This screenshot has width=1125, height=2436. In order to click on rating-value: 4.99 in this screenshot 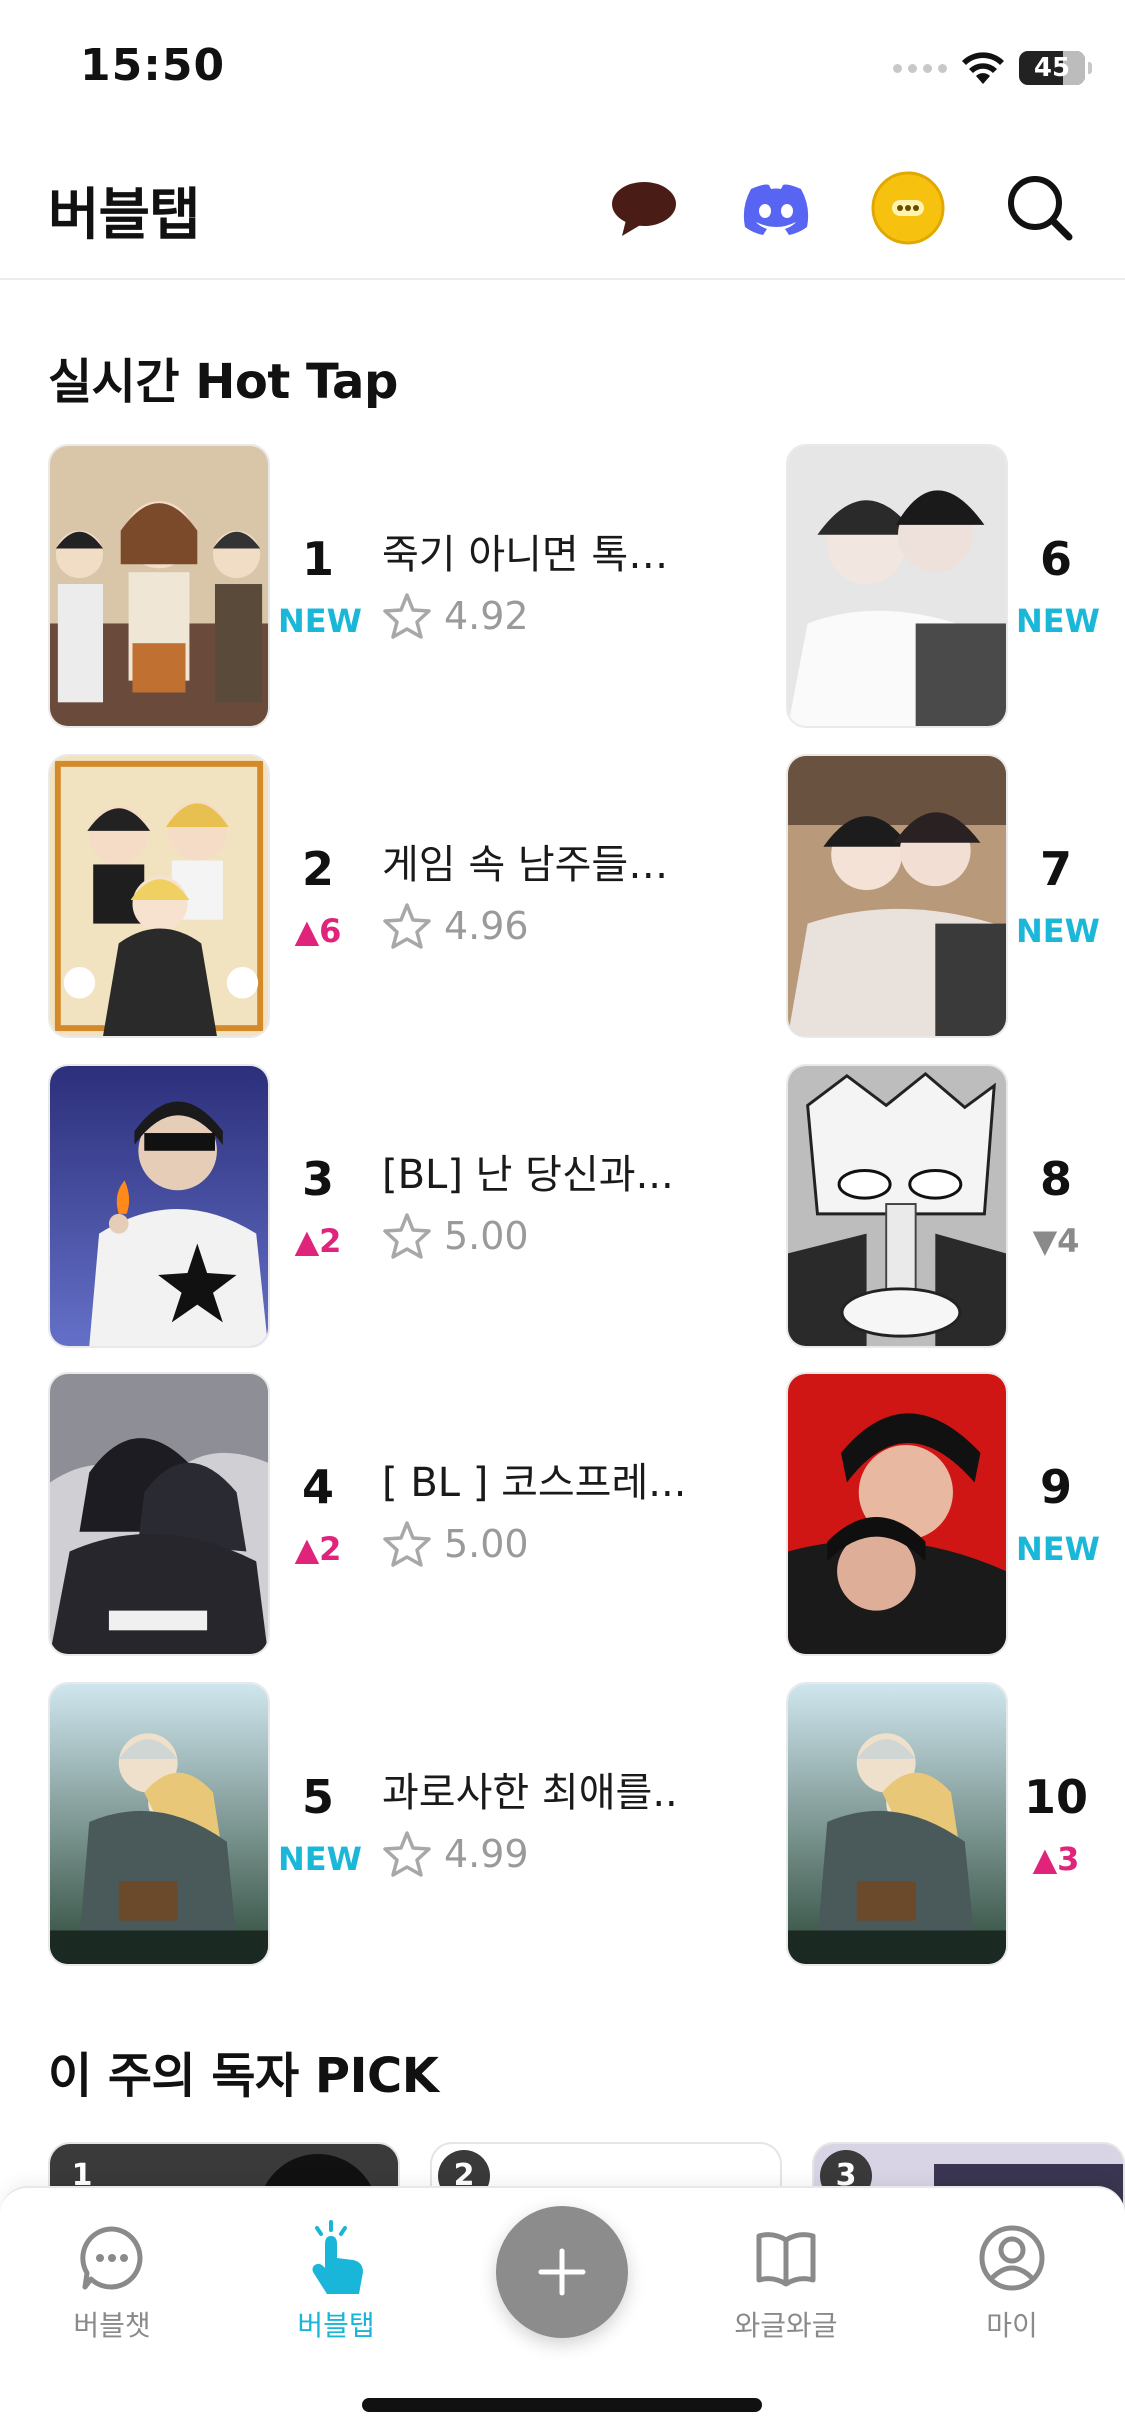, I will do `click(486, 1854)`.